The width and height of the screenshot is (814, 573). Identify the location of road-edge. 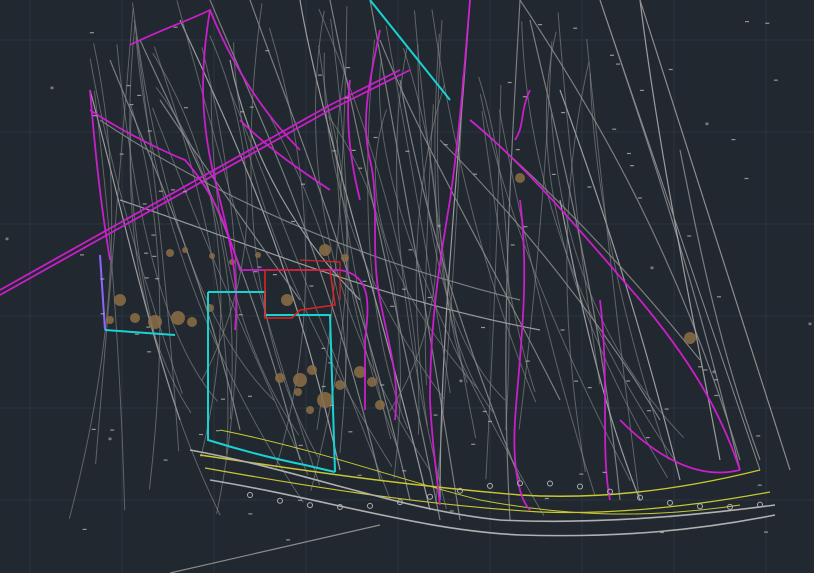
(480, 472).